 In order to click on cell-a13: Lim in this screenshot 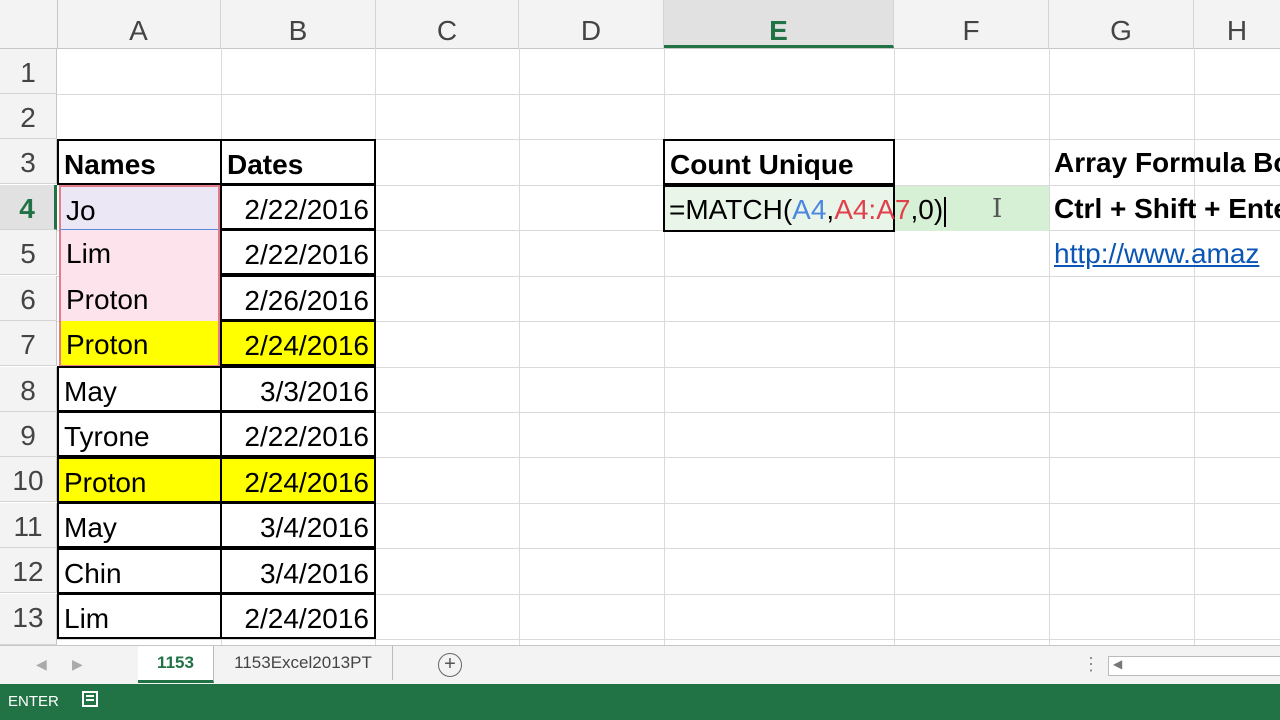, I will do `click(139, 616)`.